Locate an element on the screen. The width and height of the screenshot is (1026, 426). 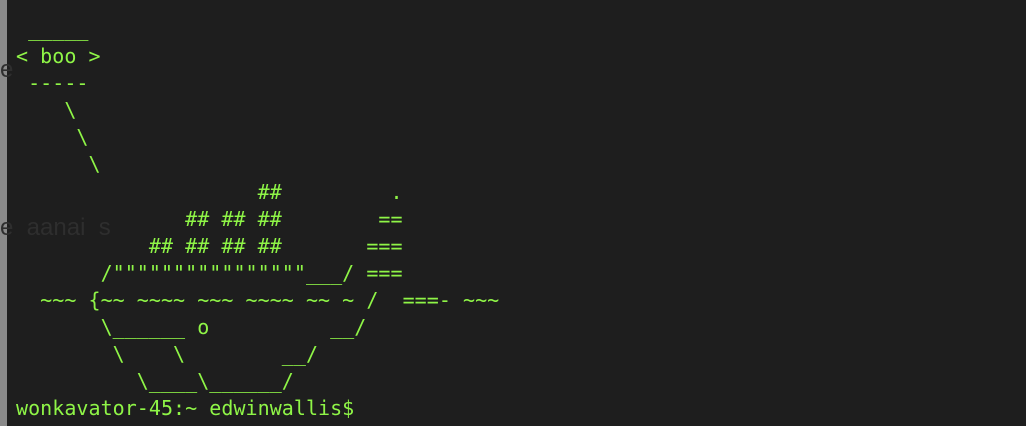
ascii-art-line: /""""""""""""""""___/ === is located at coordinates (209, 272).